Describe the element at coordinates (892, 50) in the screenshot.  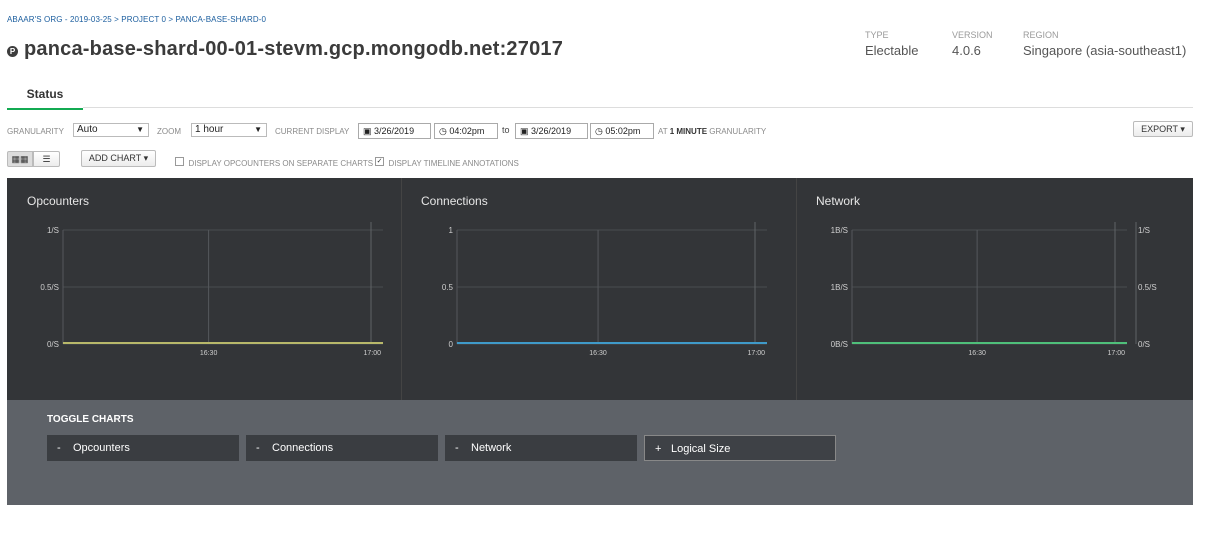
I see `type-value: Electable` at that location.